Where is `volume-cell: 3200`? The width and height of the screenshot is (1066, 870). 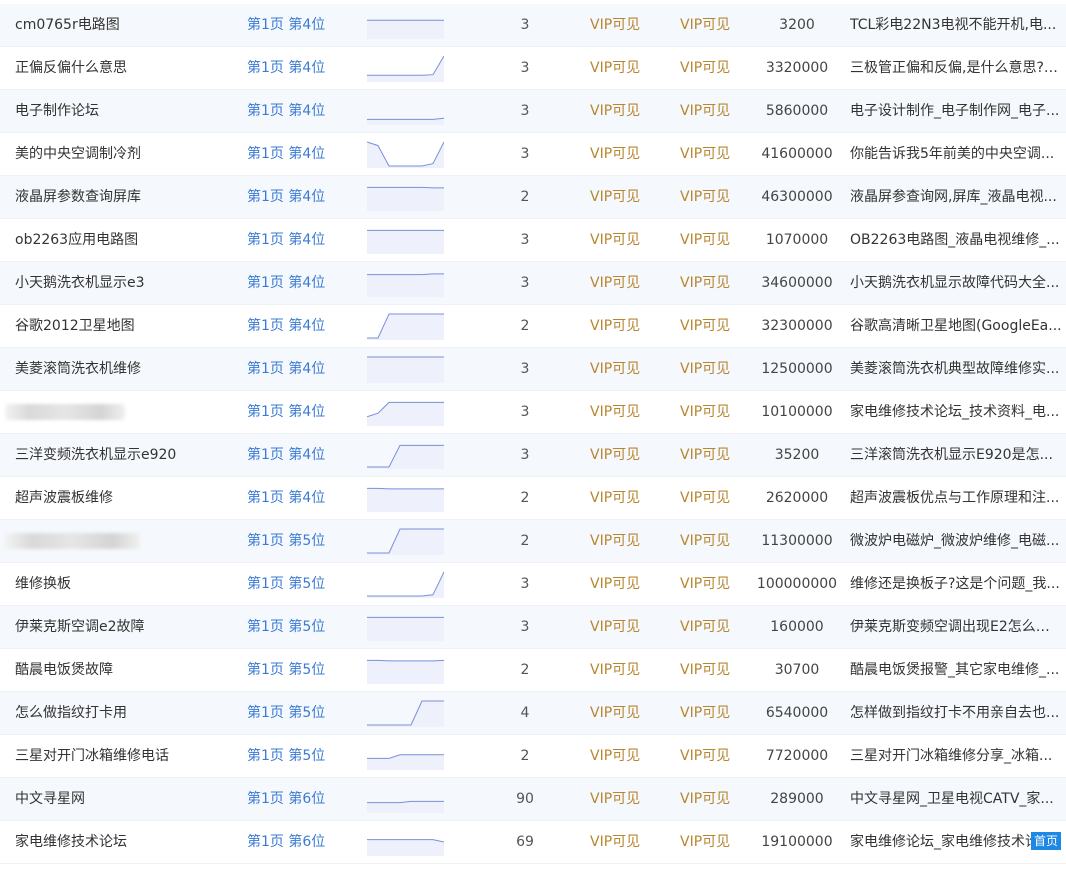
volume-cell: 3200 is located at coordinates (797, 25).